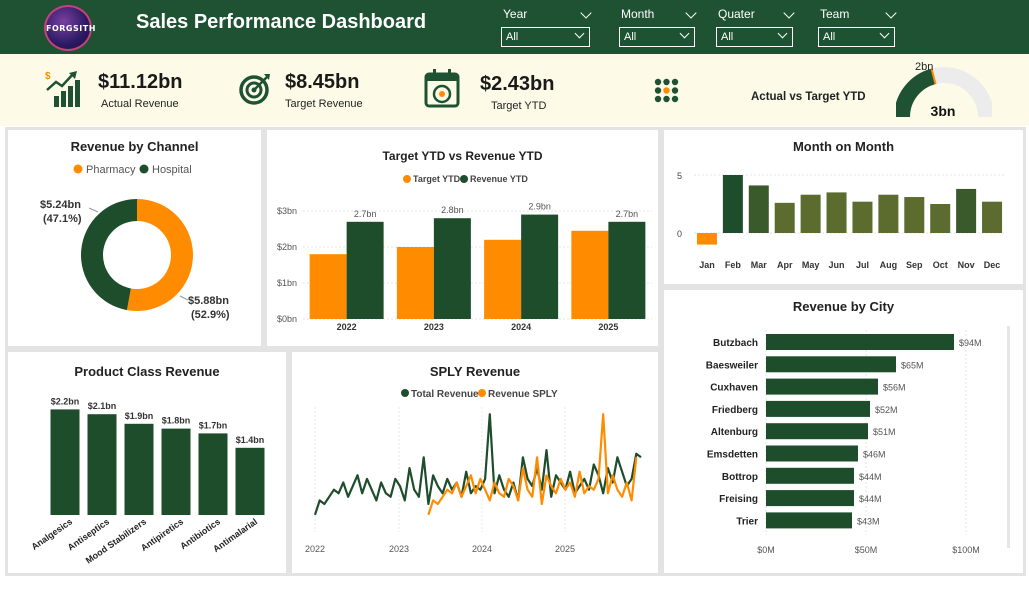 The height and width of the screenshot is (593, 1029). Describe the element at coordinates (515, 14) in the screenshot. I see `filter-year-label: Year` at that location.